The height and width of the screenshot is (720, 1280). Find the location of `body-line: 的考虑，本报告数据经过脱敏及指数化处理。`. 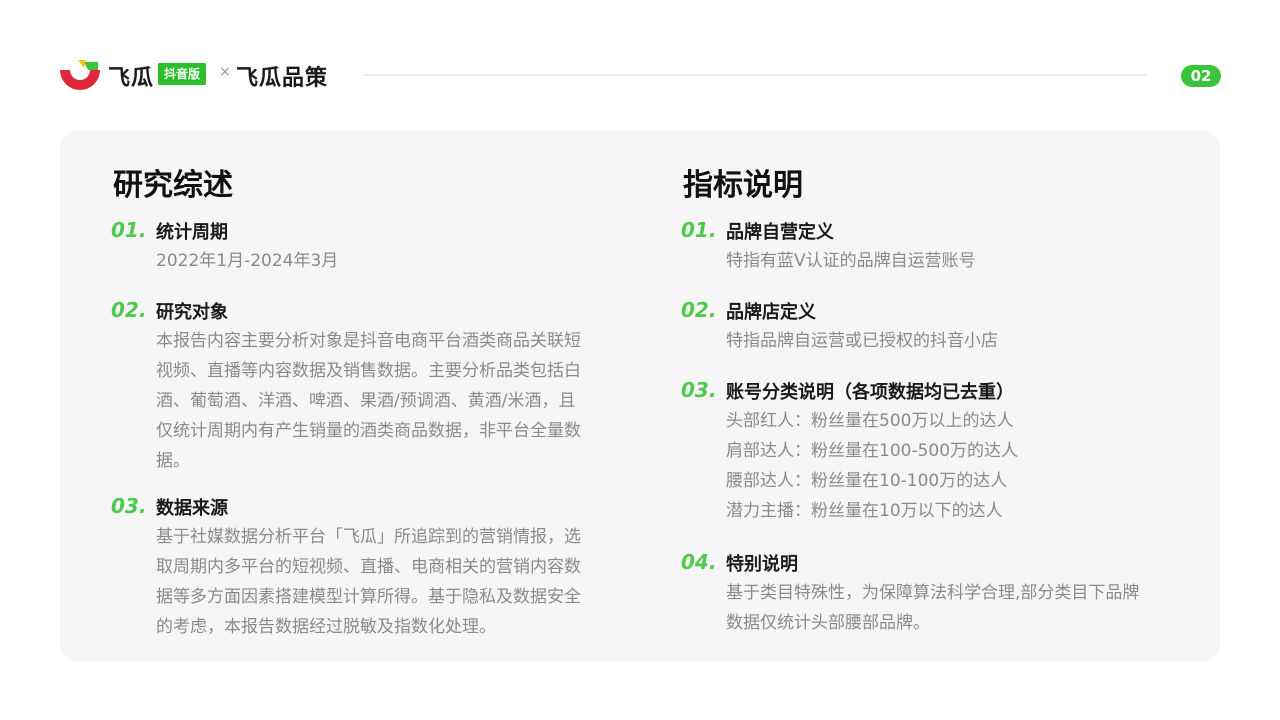

body-line: 的考虑，本报告数据经过脱敏及指数化处理。 is located at coordinates (326, 627).